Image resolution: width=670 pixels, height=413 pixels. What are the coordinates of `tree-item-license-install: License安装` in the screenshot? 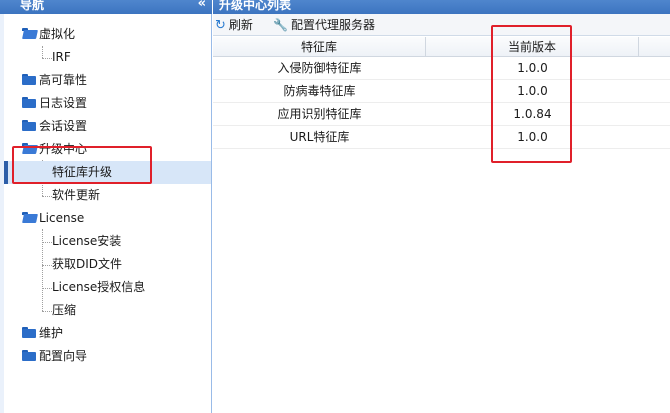 It's located at (107, 241).